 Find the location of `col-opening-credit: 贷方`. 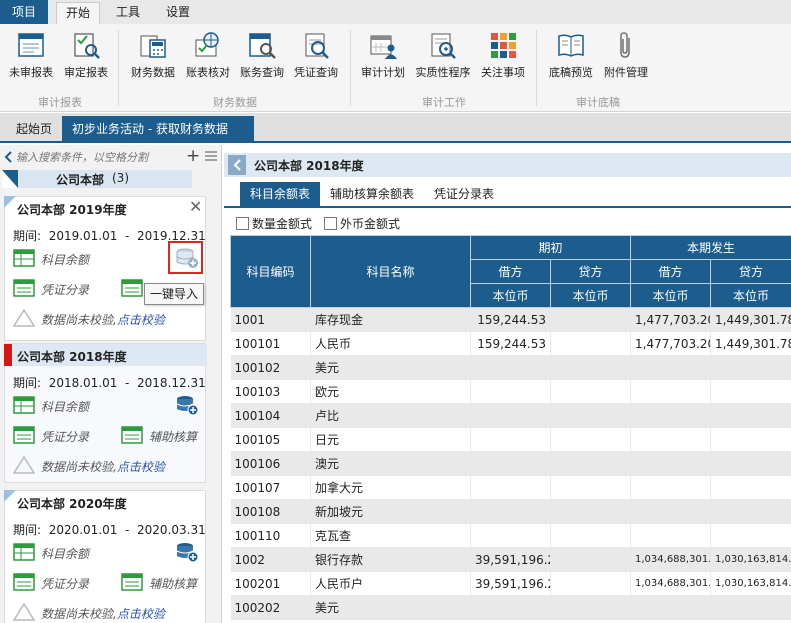

col-opening-credit: 贷方 is located at coordinates (590, 271).